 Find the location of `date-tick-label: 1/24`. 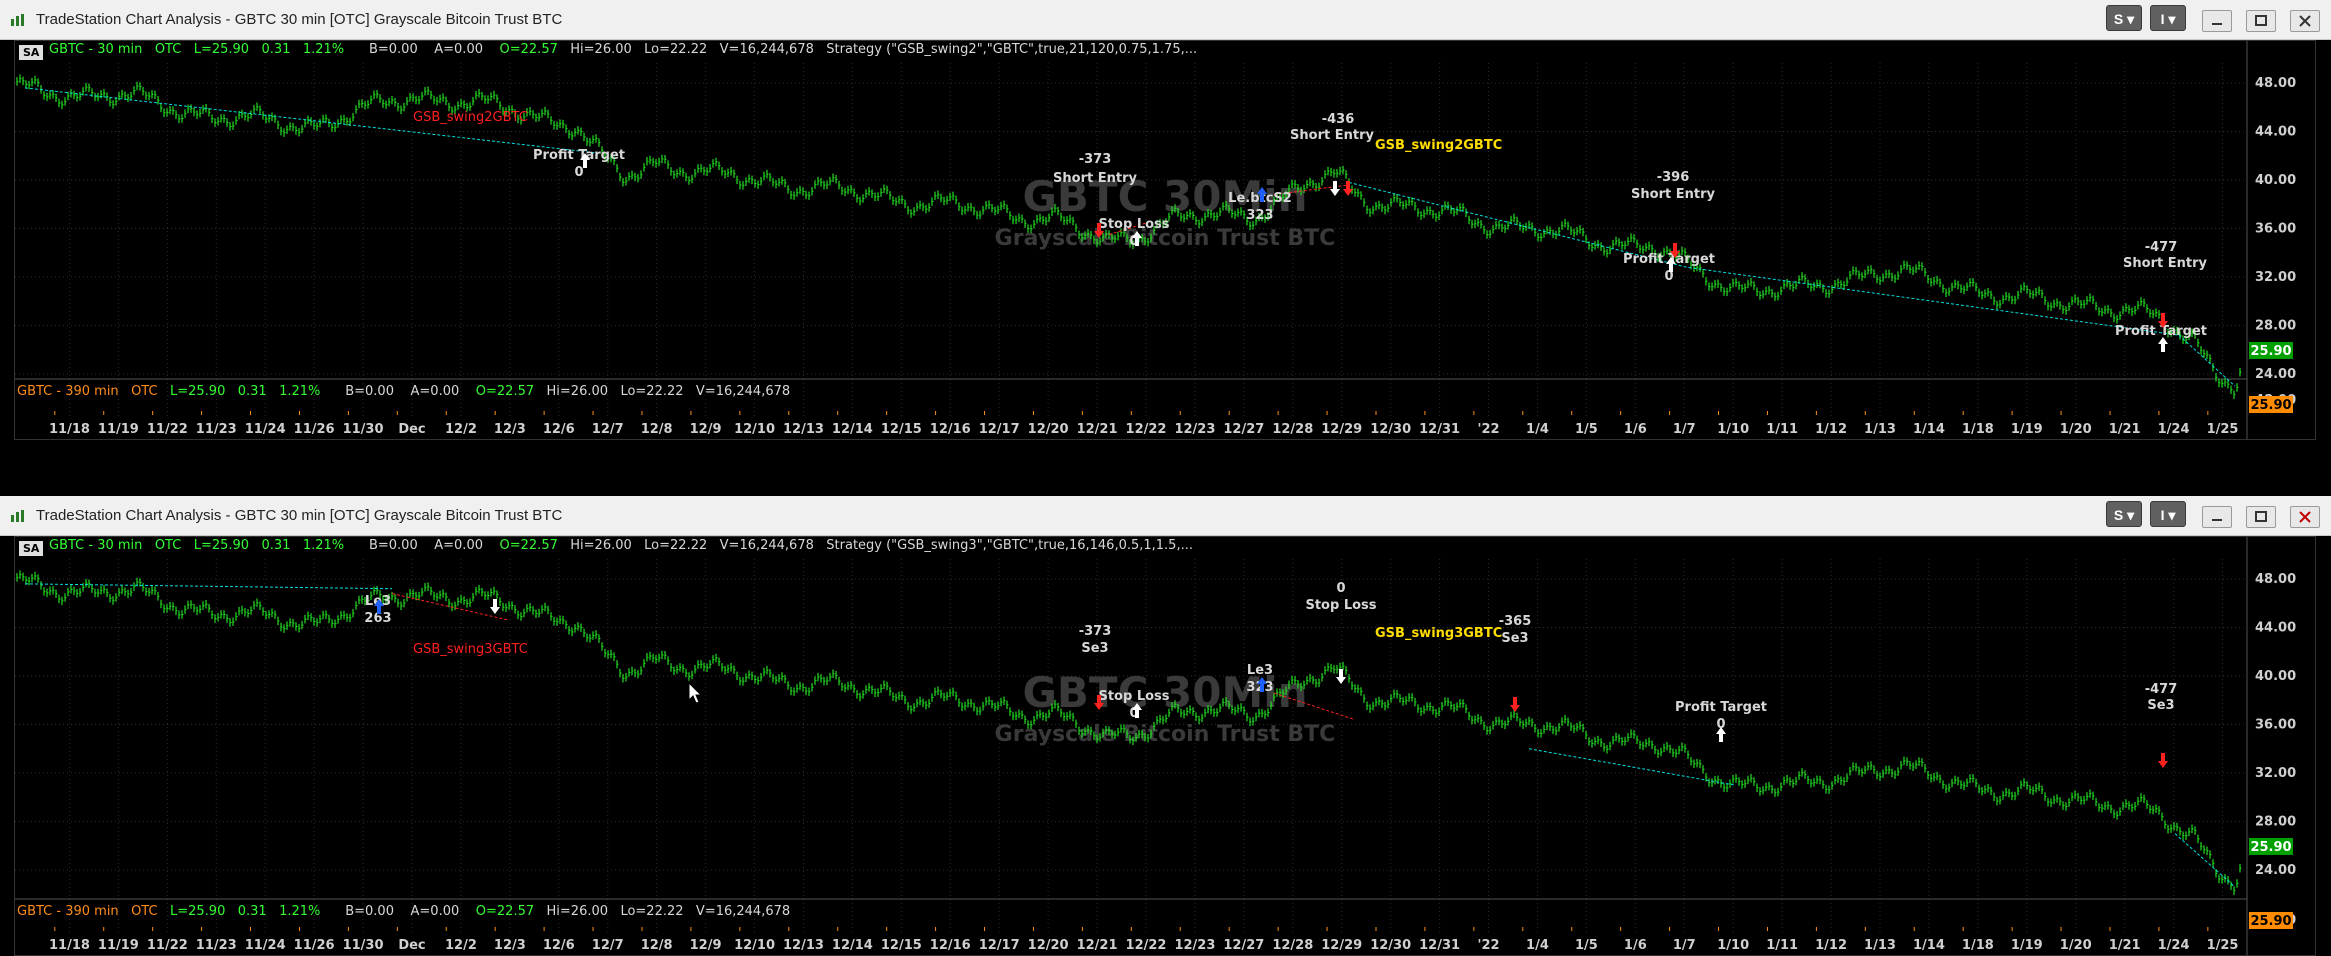

date-tick-label: 1/24 is located at coordinates (2174, 945).